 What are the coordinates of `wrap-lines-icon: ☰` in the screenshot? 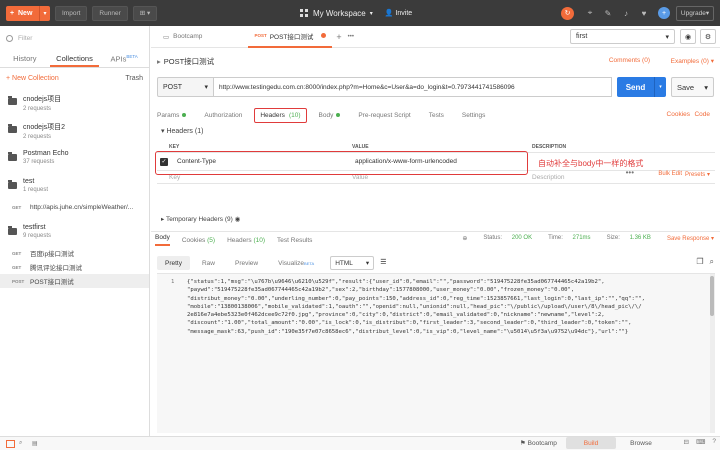 It's located at (386, 263).